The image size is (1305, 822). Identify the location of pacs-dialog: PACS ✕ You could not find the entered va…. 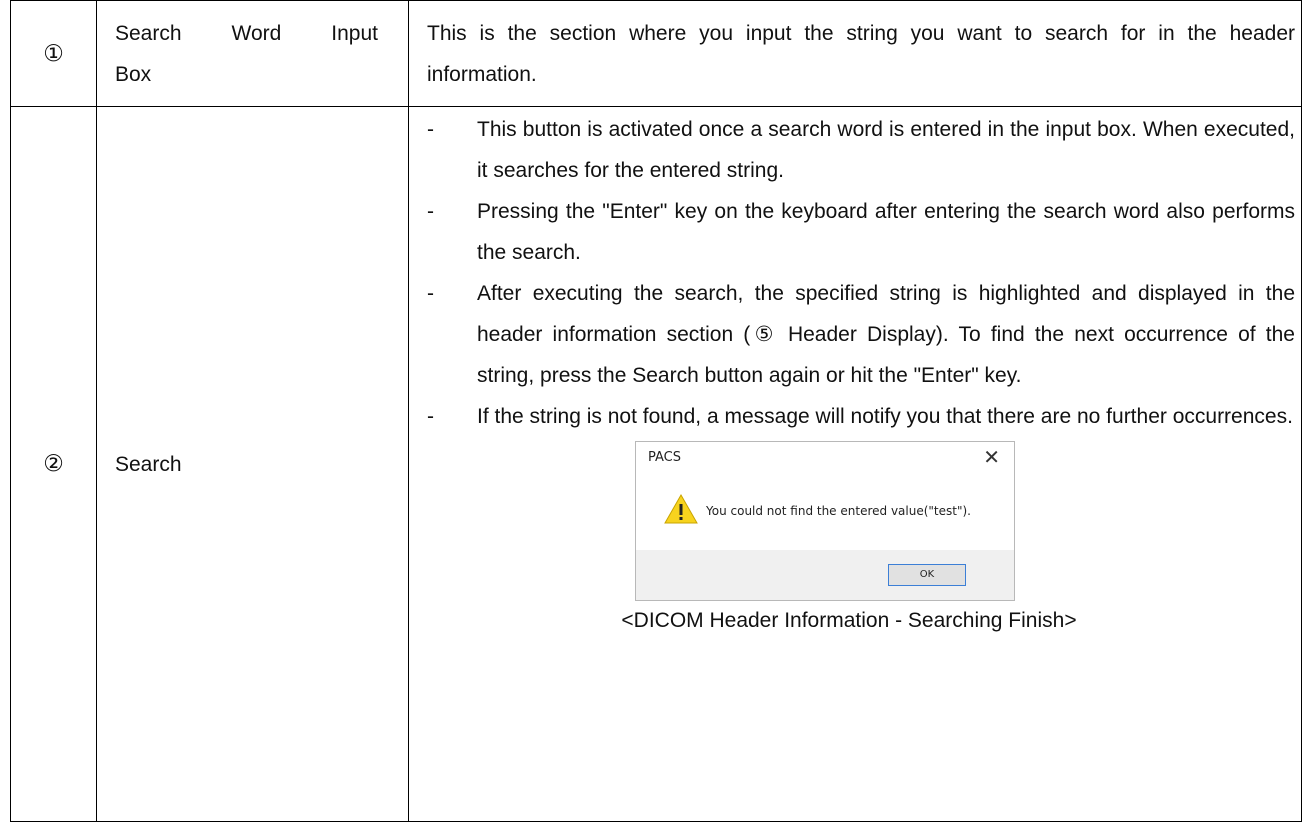
(825, 521).